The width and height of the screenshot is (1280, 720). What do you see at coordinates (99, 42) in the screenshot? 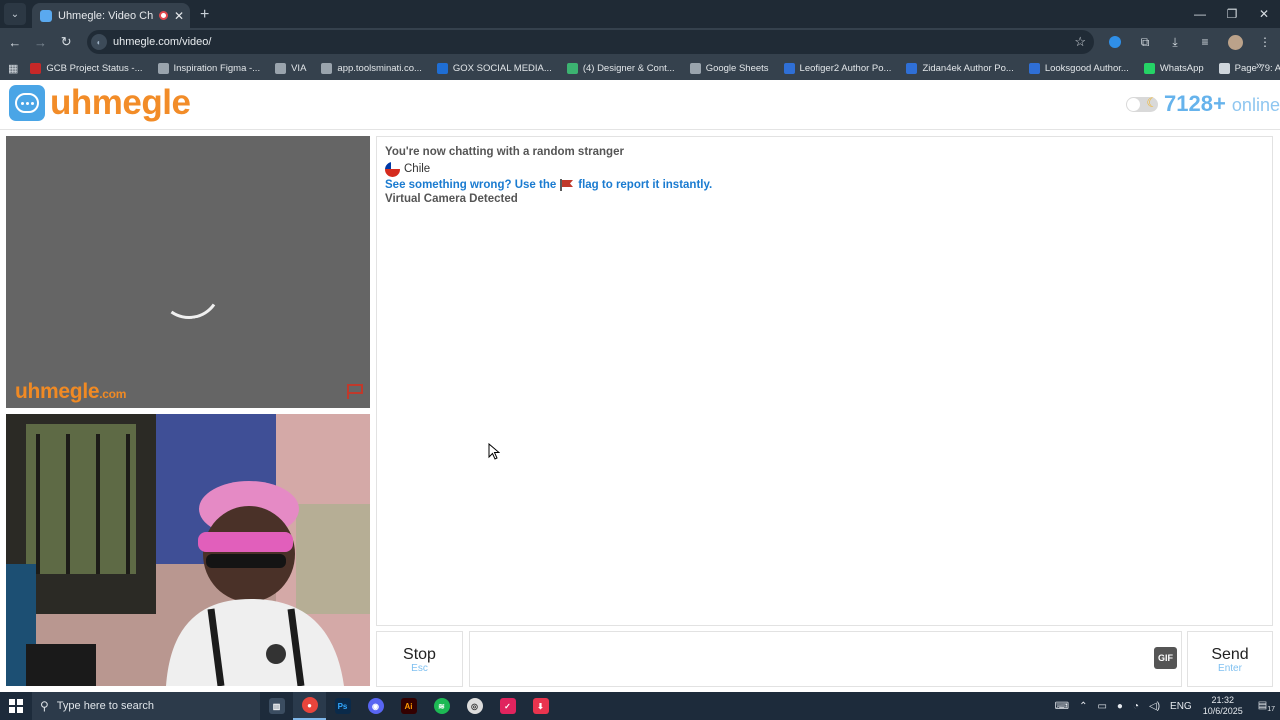
I see `site-info-icon: ◐` at bounding box center [99, 42].